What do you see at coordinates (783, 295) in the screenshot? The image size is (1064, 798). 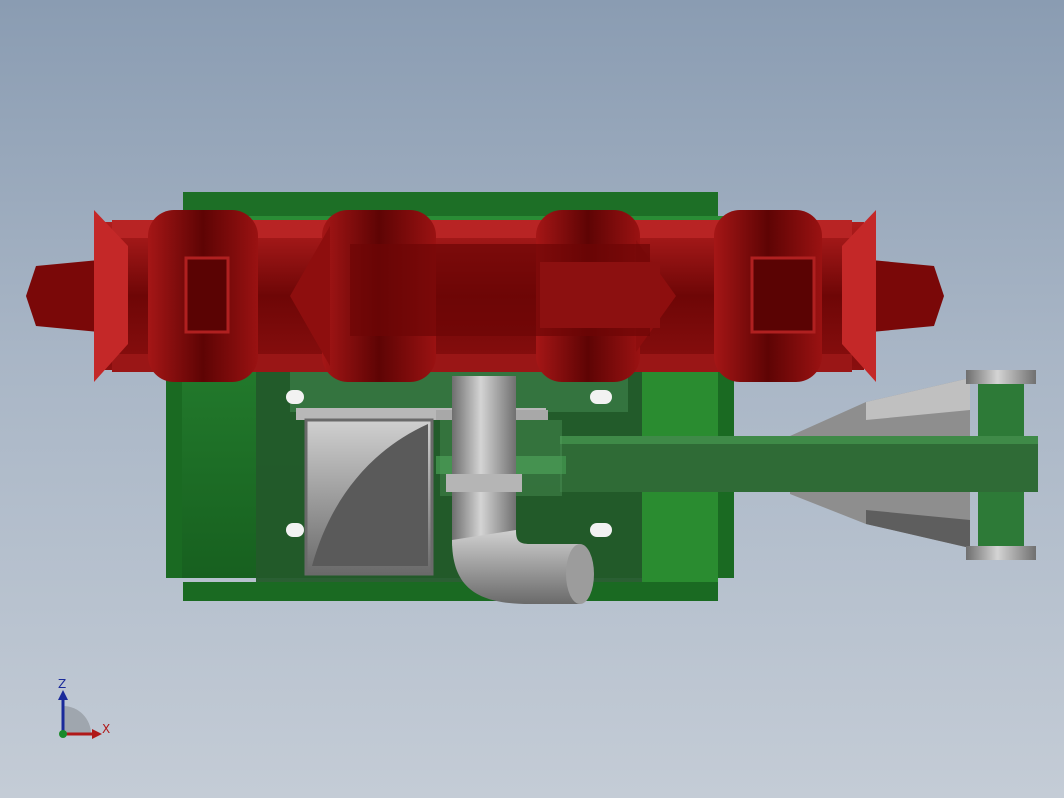 I see `chain-window-right` at bounding box center [783, 295].